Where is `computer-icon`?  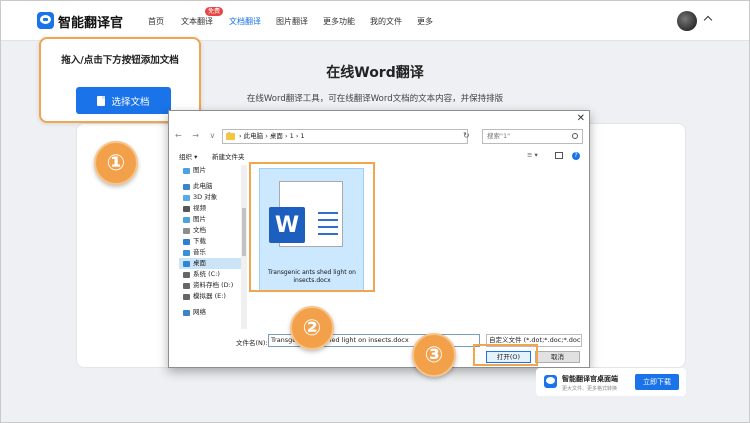 computer-icon is located at coordinates (186, 186).